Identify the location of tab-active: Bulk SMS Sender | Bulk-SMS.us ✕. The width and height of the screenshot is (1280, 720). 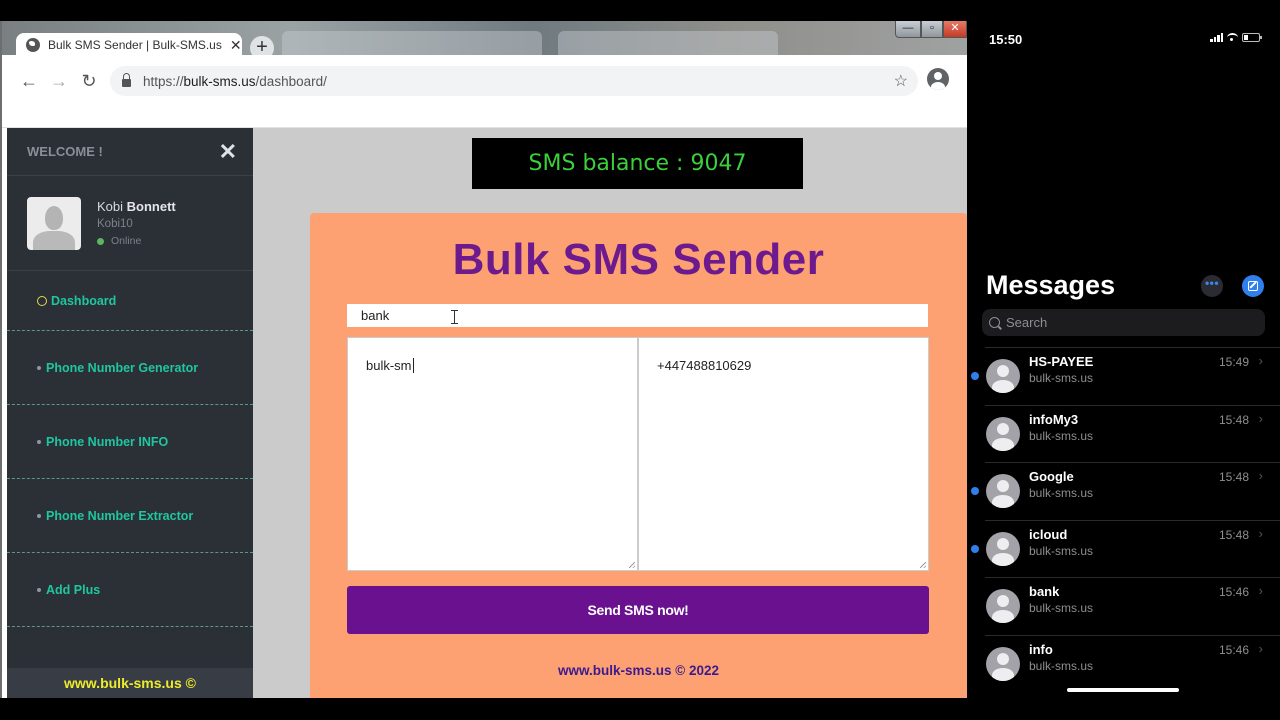
(129, 45).